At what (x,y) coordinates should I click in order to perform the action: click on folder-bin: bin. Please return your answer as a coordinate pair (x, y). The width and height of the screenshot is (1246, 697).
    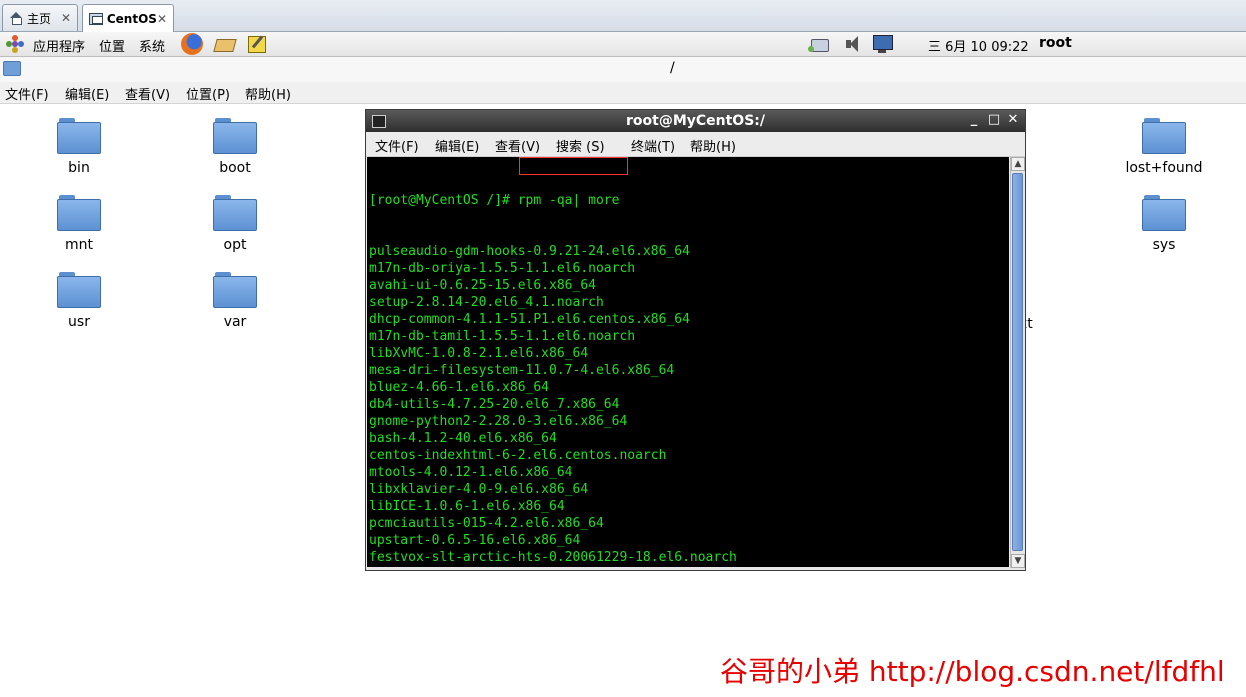
    Looking at the image, I should click on (79, 147).